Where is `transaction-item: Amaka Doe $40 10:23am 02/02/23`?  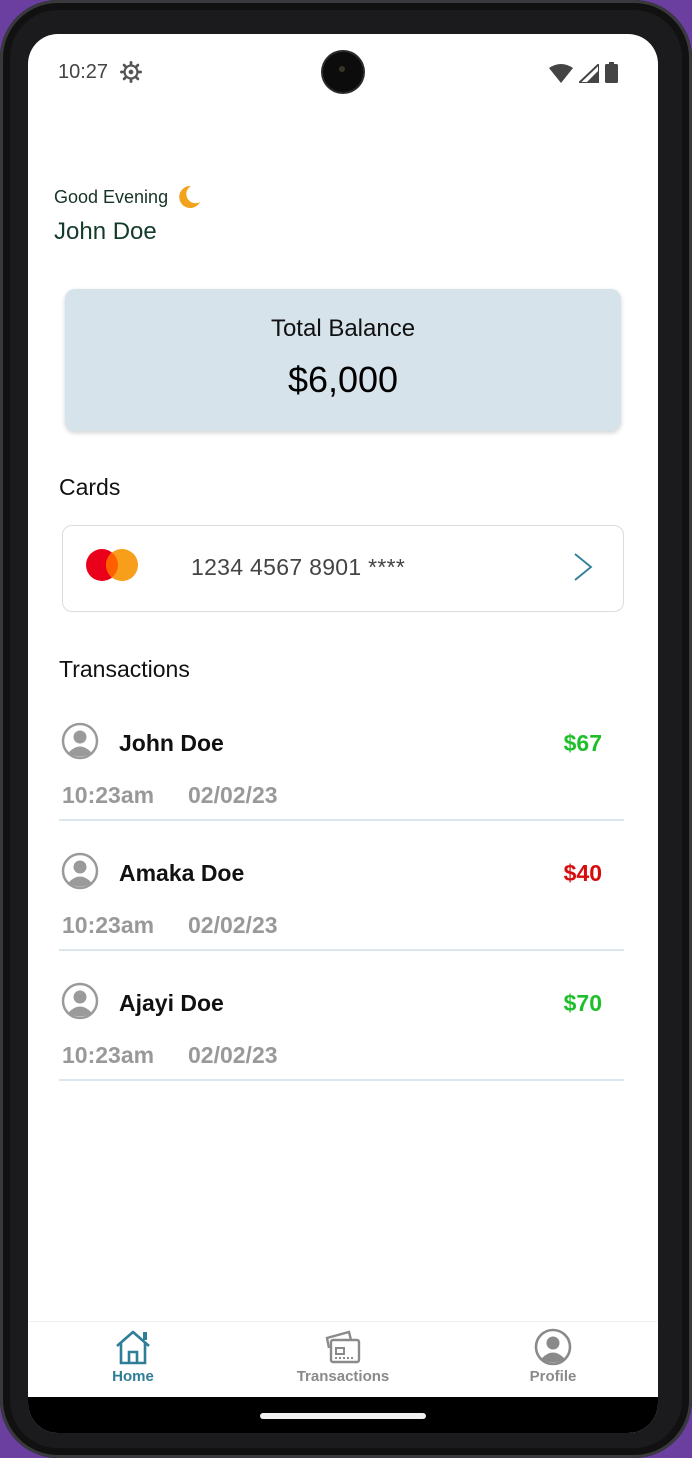 transaction-item: Amaka Doe $40 10:23am 02/02/23 is located at coordinates (343, 901).